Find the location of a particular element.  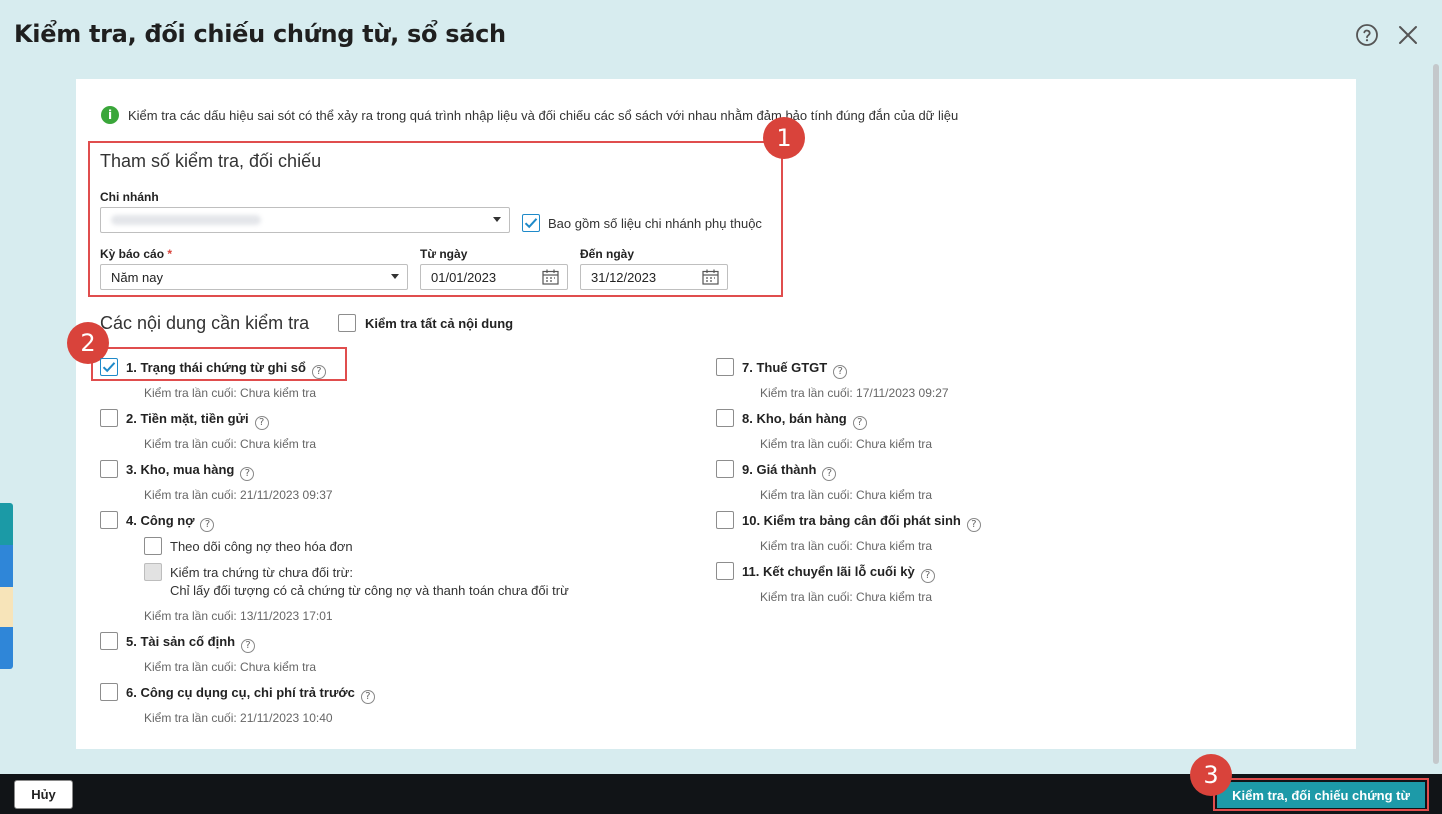

check-item-2-checkbox is located at coordinates (109, 418).